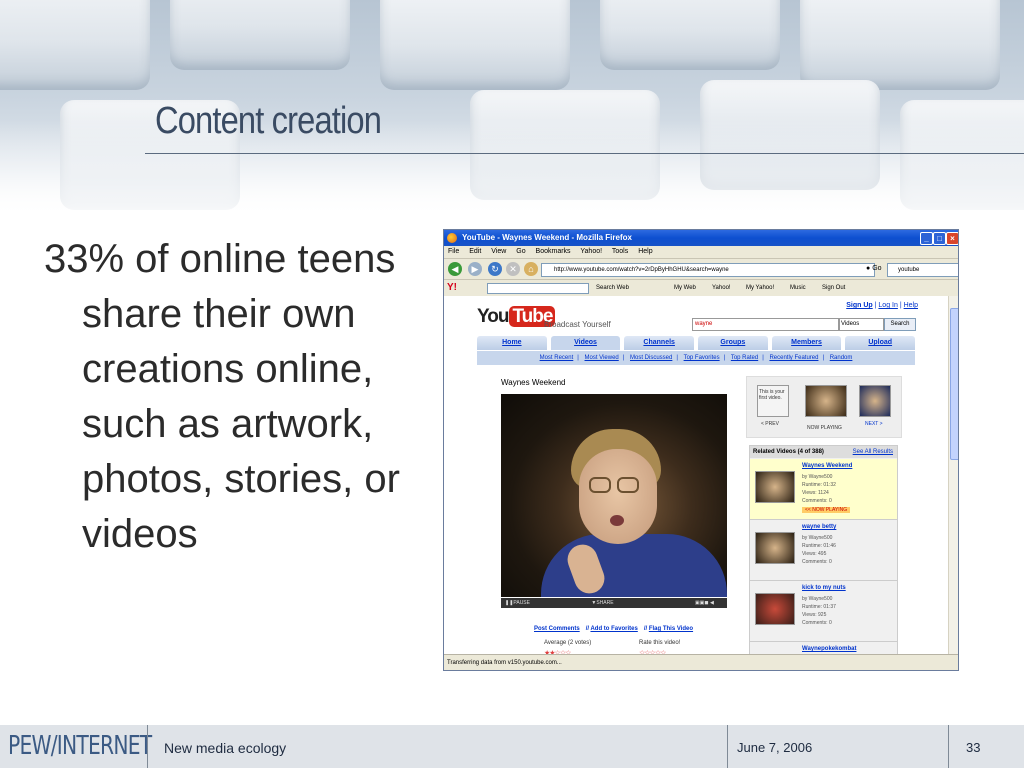 The height and width of the screenshot is (768, 1024). Describe the element at coordinates (798, 288) in the screenshot. I see `music-button: Music` at that location.